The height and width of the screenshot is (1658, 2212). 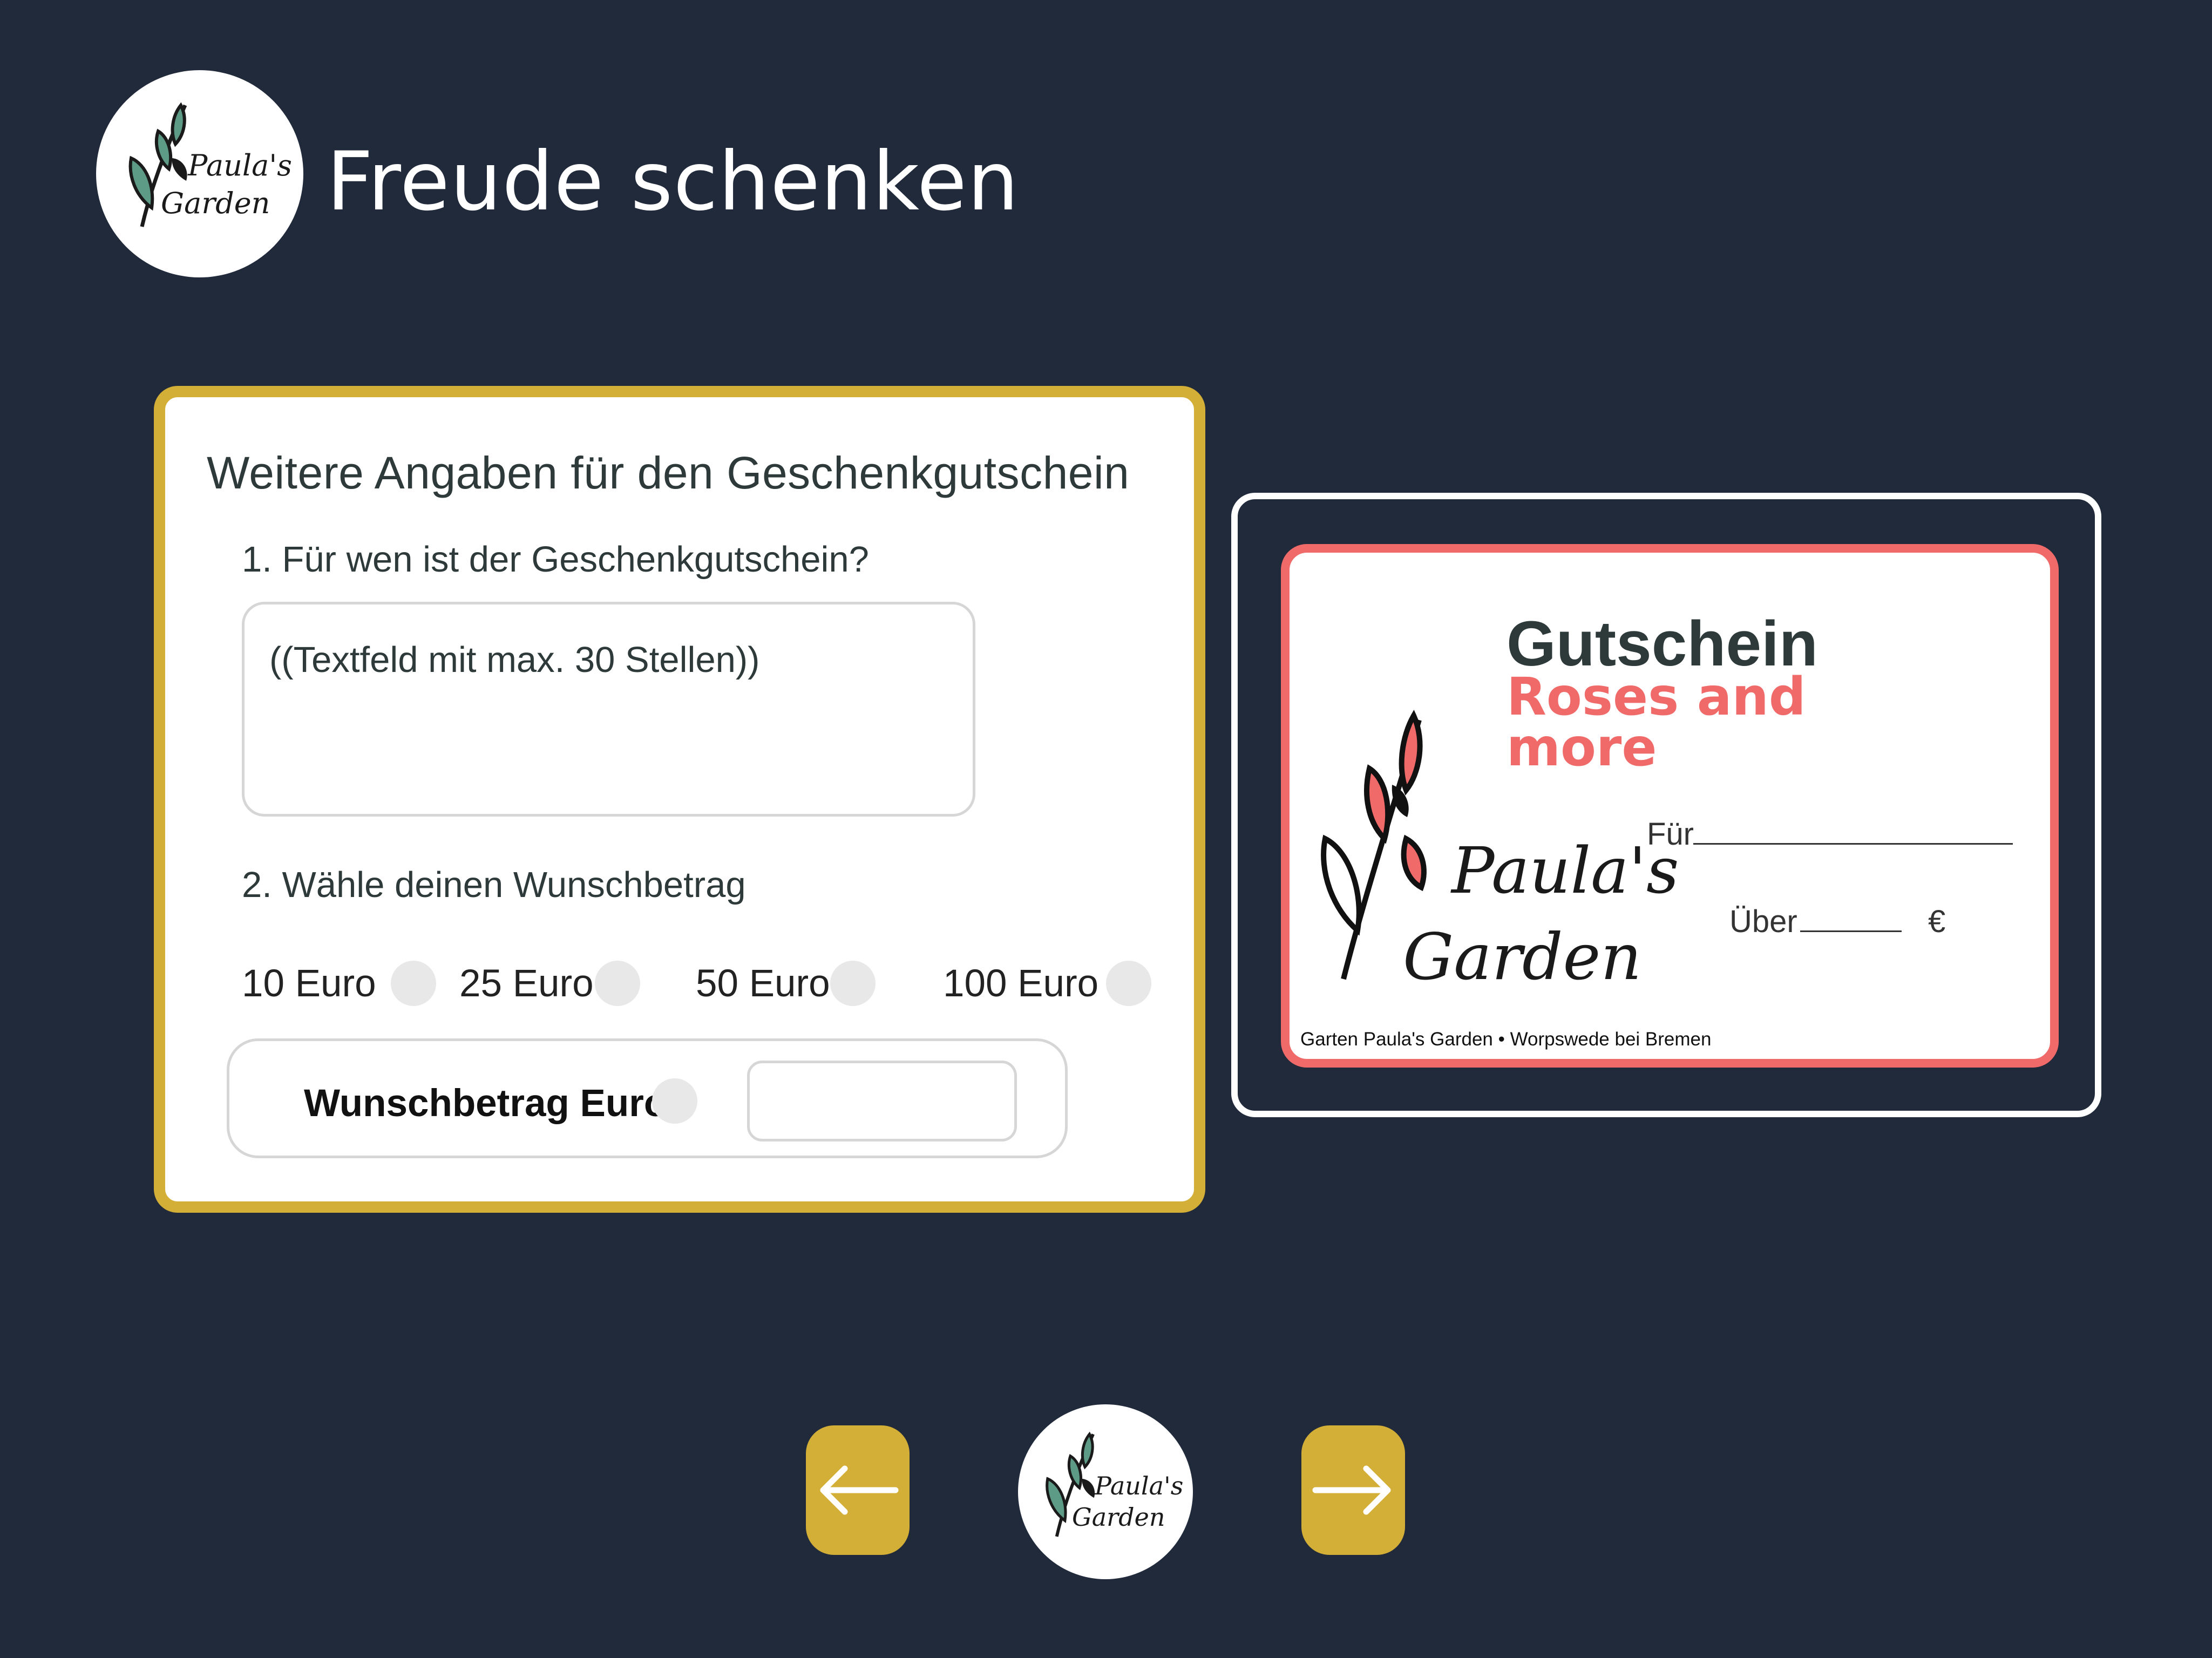 What do you see at coordinates (215, 203) in the screenshot?
I see `brand-name-line2: Garden` at bounding box center [215, 203].